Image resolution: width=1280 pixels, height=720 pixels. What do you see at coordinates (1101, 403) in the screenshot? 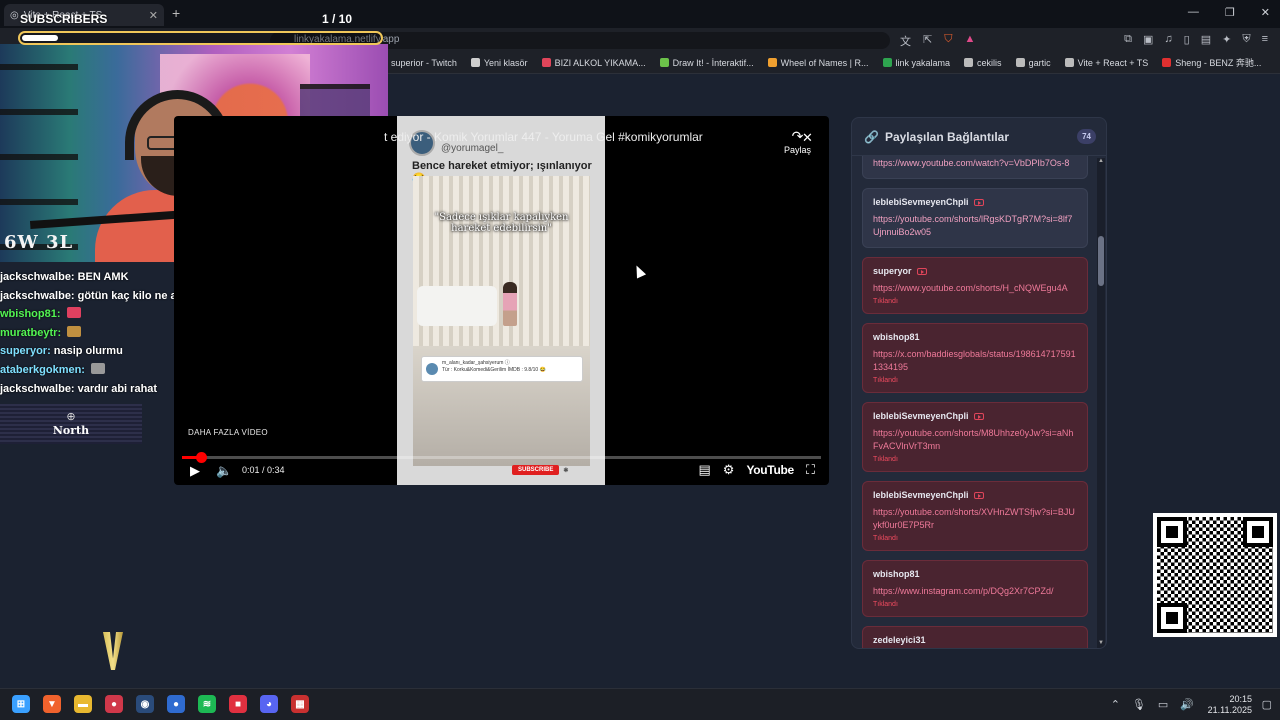
I see `scrollbar: ▲ ▼` at bounding box center [1101, 403].